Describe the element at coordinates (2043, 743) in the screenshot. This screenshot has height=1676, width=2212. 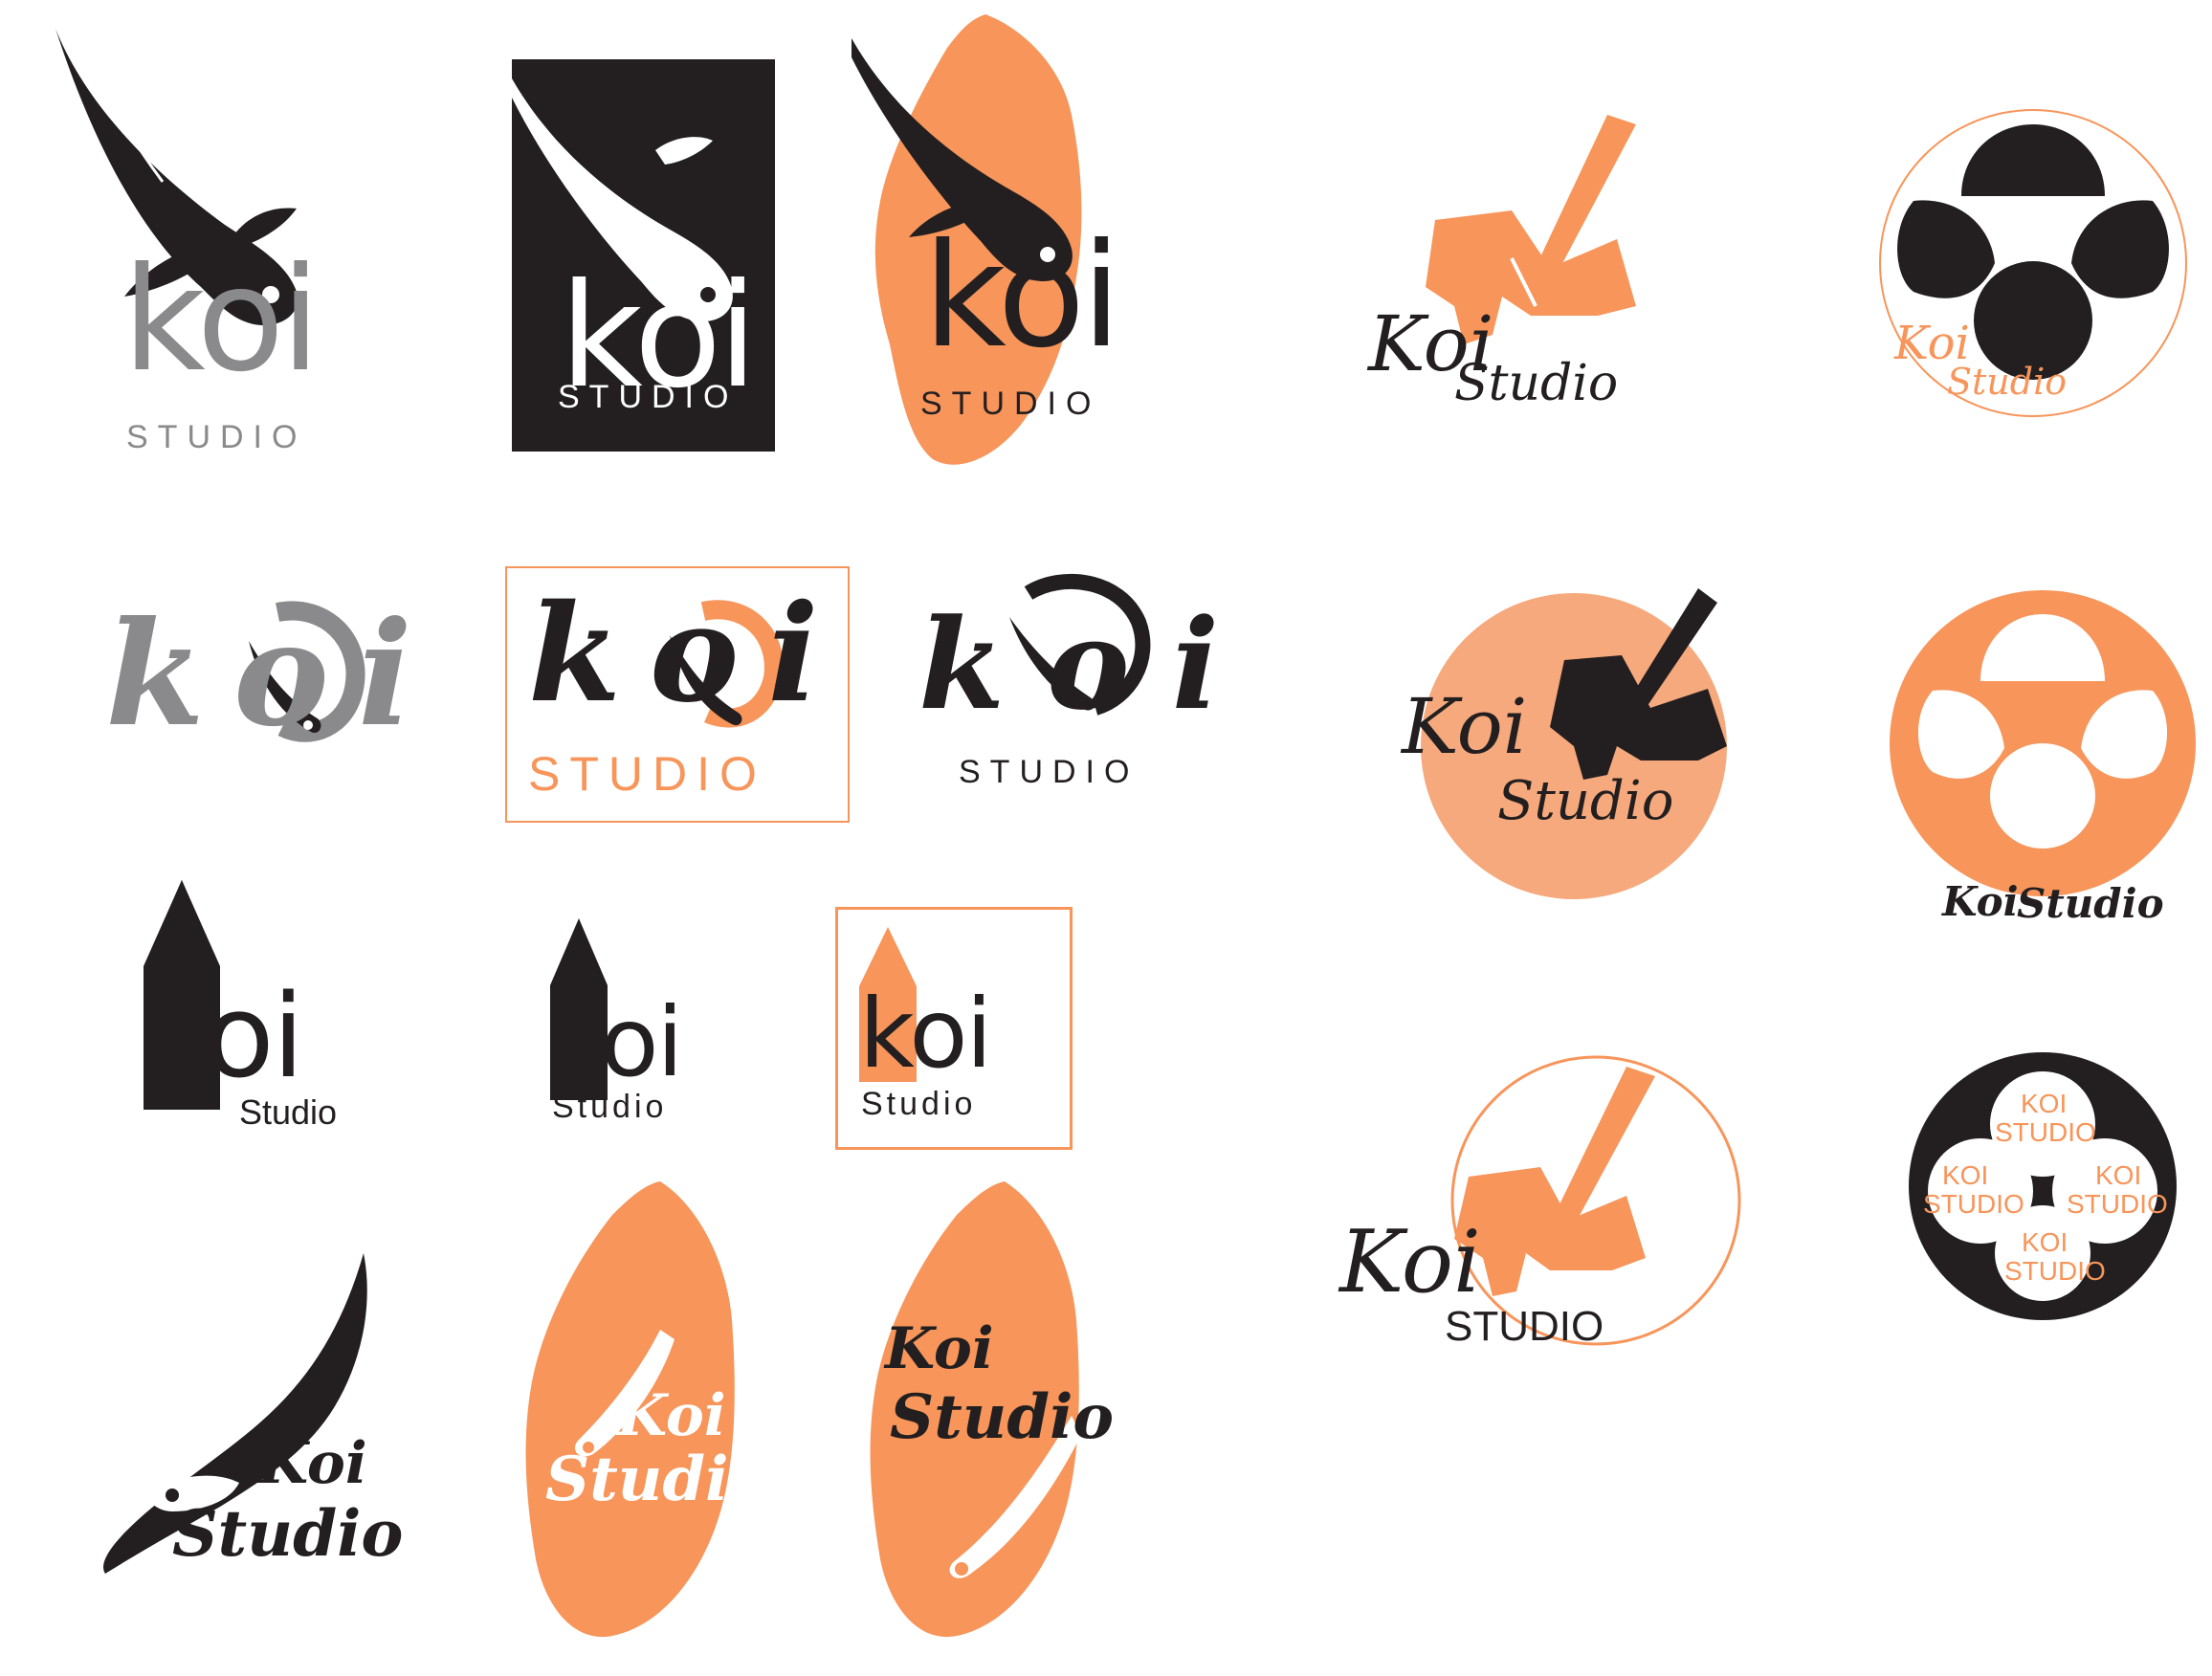
I see `koi-scales-icon` at that location.